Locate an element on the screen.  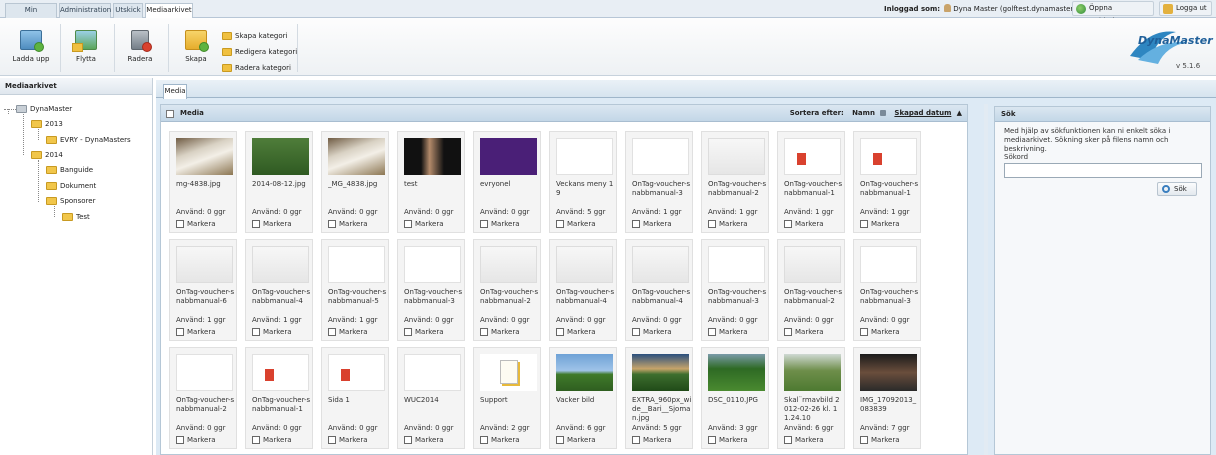
open-site-button: Öppna webbplatsen is located at coordinates (1113, 13).